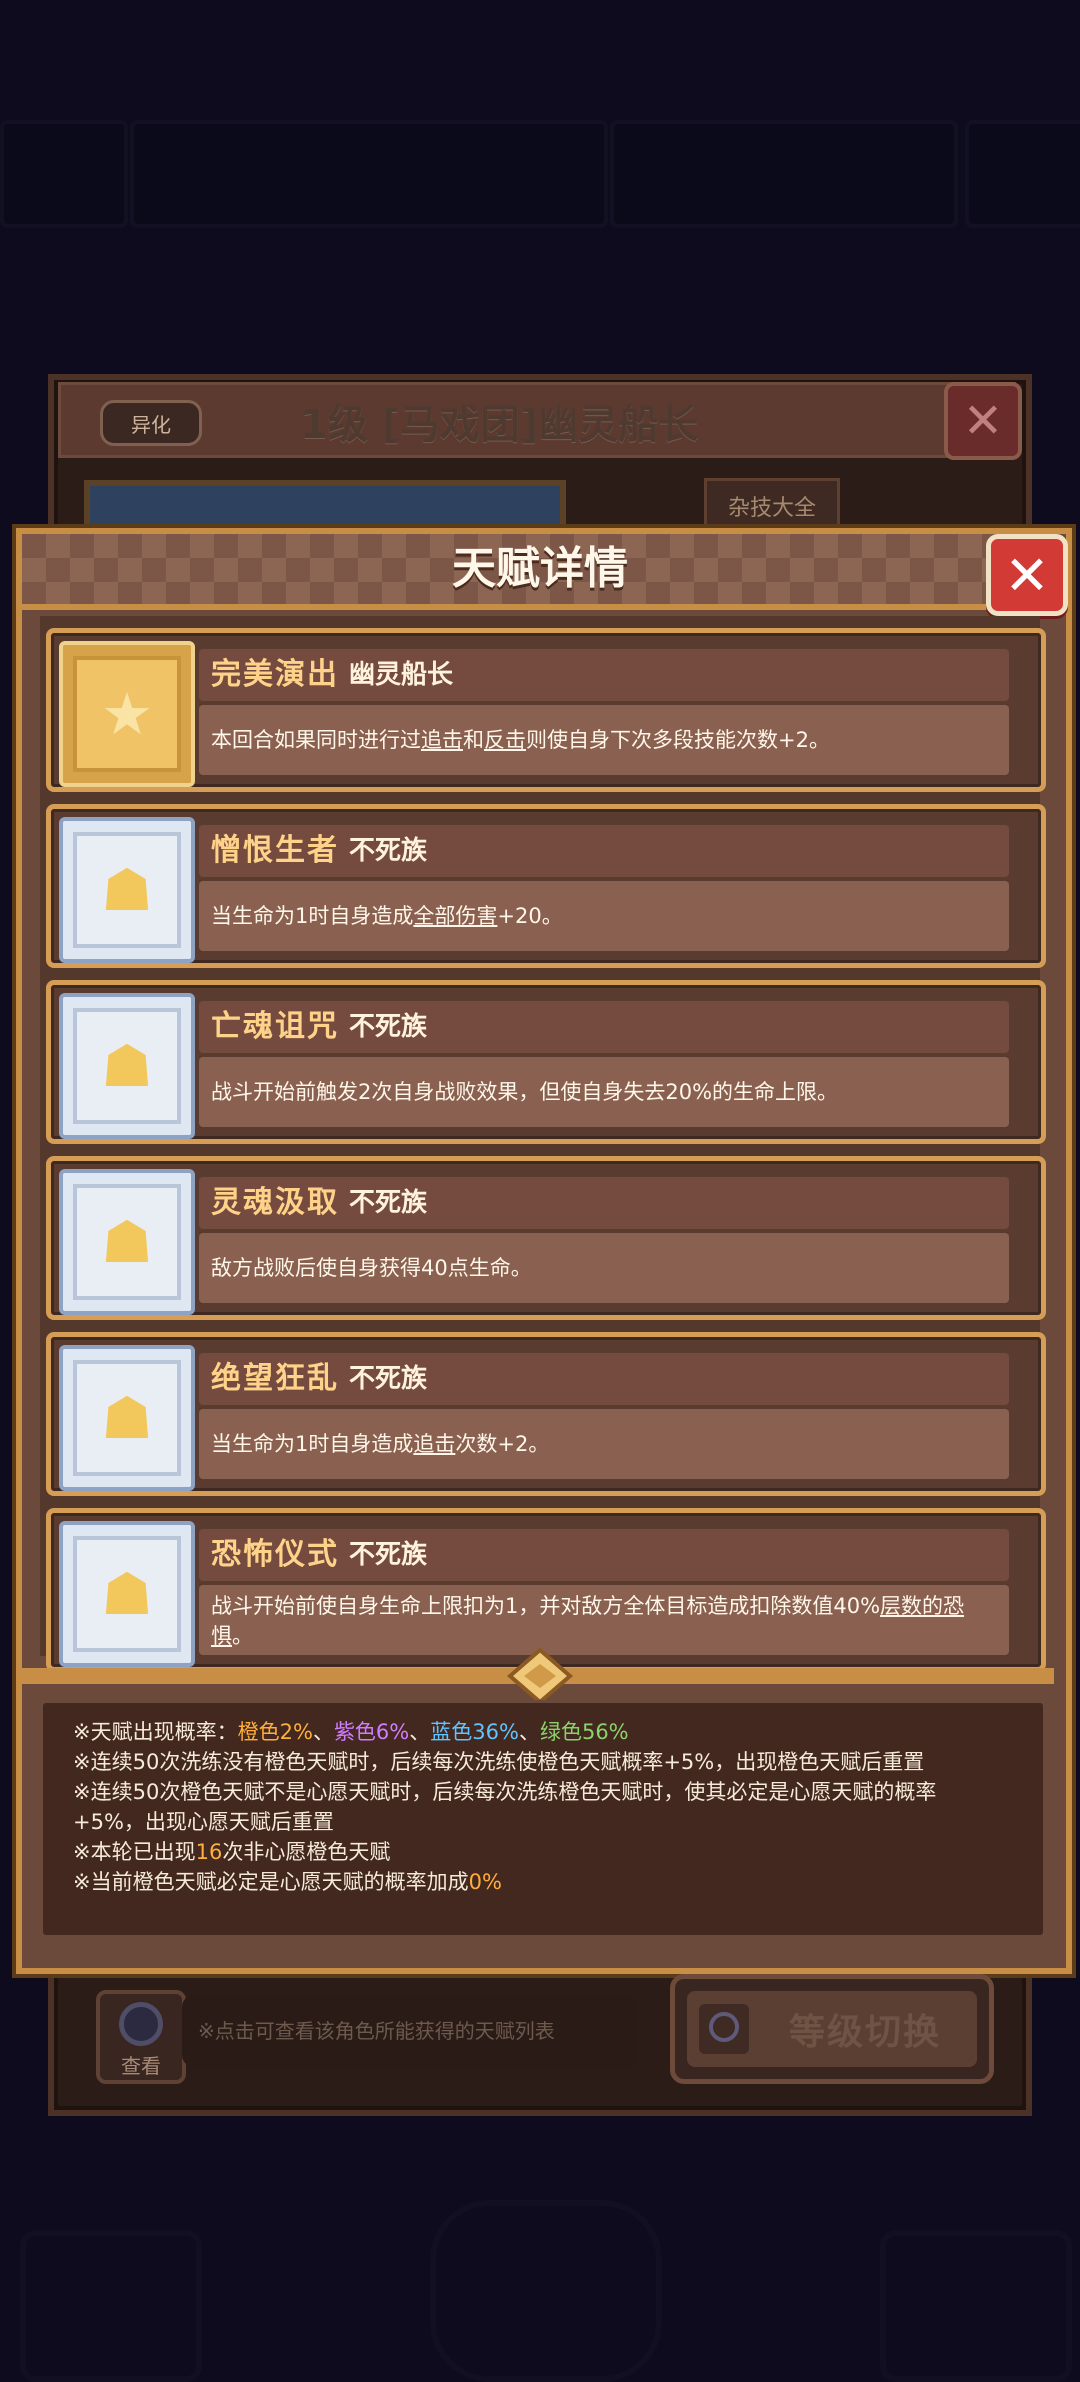 The width and height of the screenshot is (1080, 2382). I want to click on background-footer, so click(540, 2286).